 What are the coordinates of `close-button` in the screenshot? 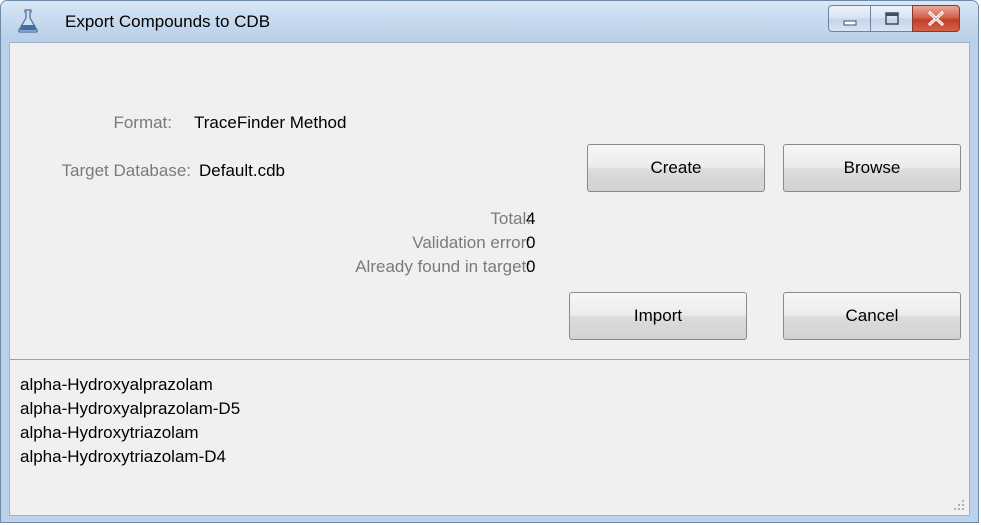 It's located at (936, 18).